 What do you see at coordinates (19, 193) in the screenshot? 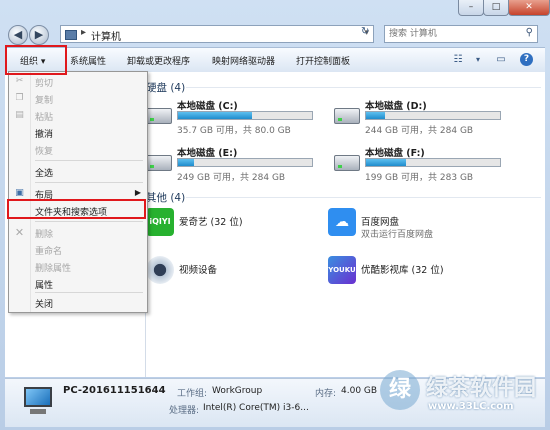
I see `layout-icon: ▣` at bounding box center [19, 193].